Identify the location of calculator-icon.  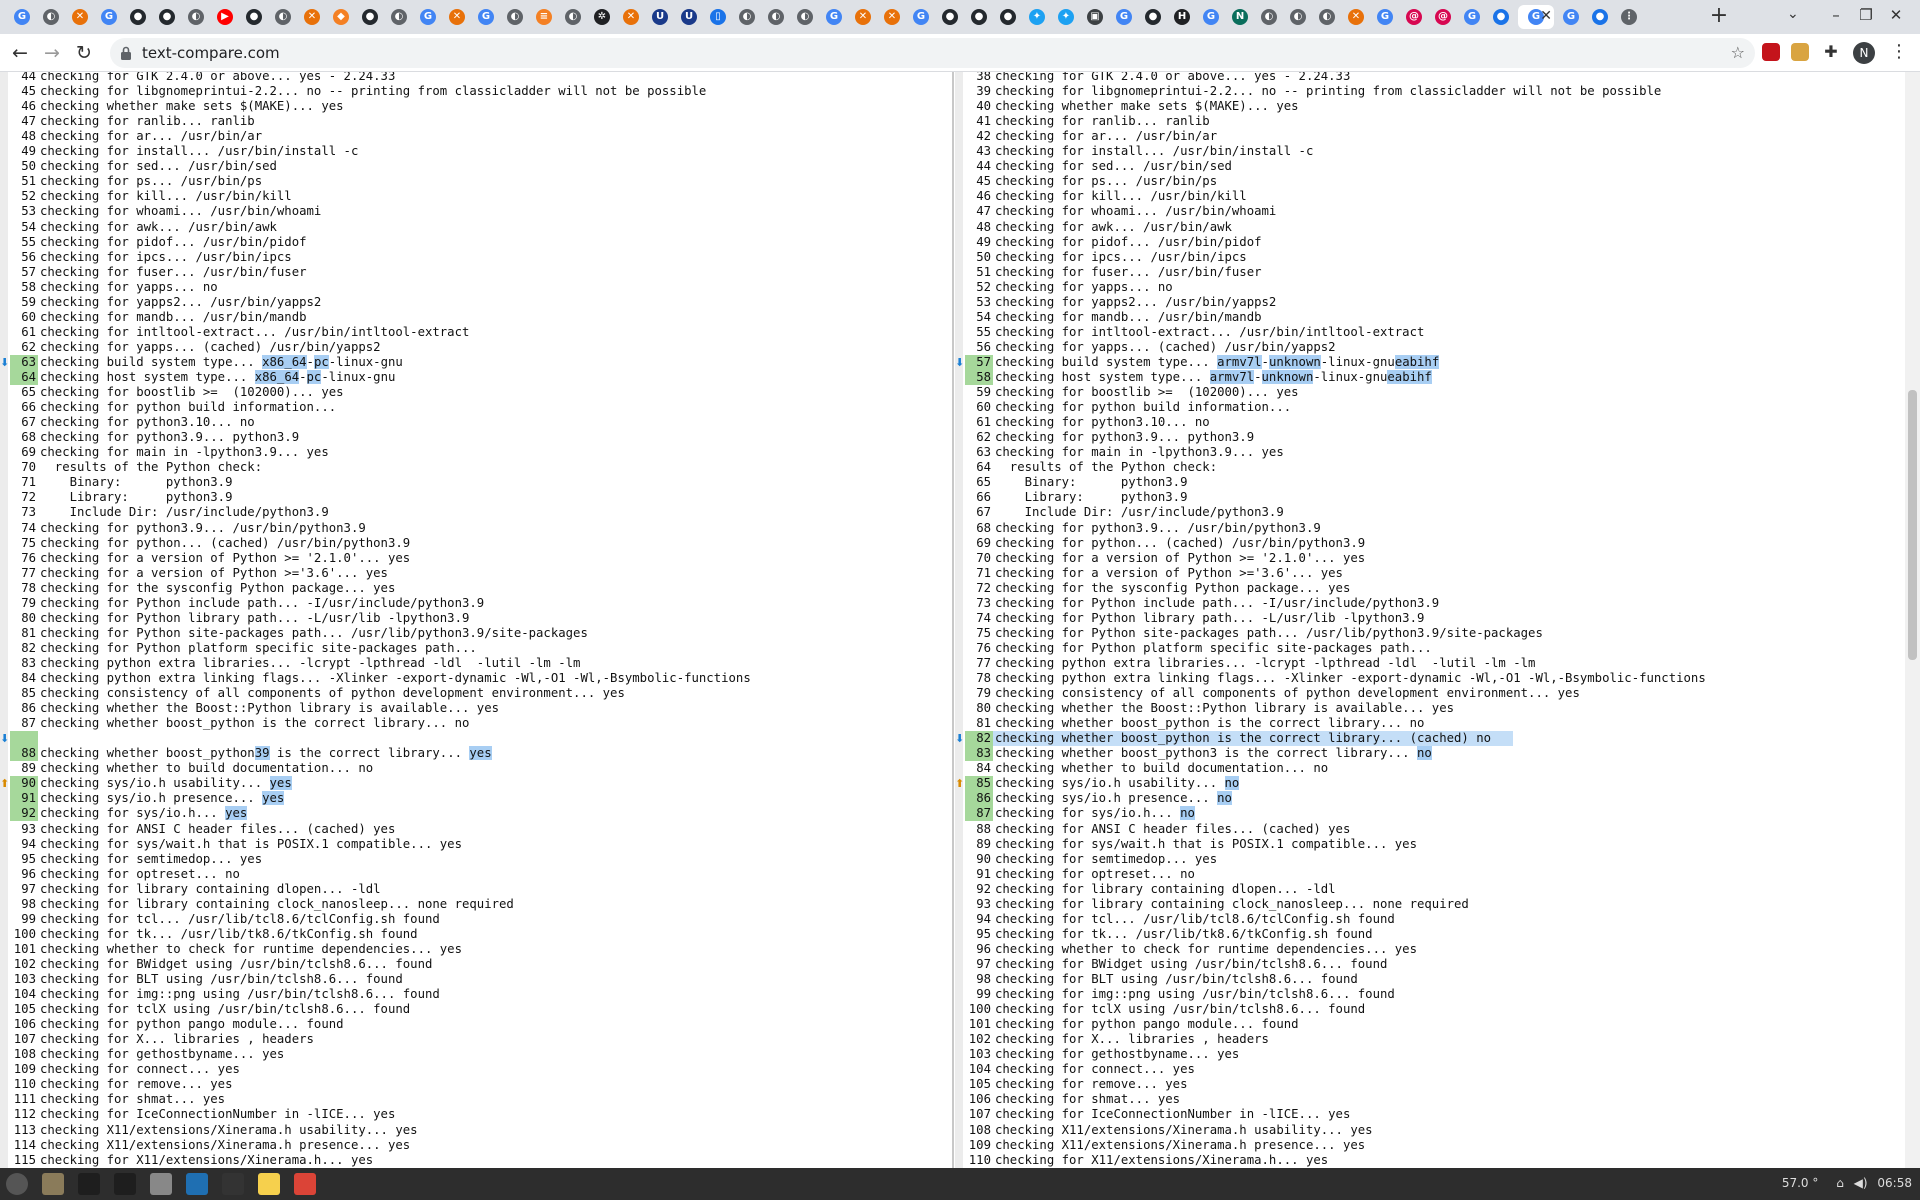
(161, 1184).